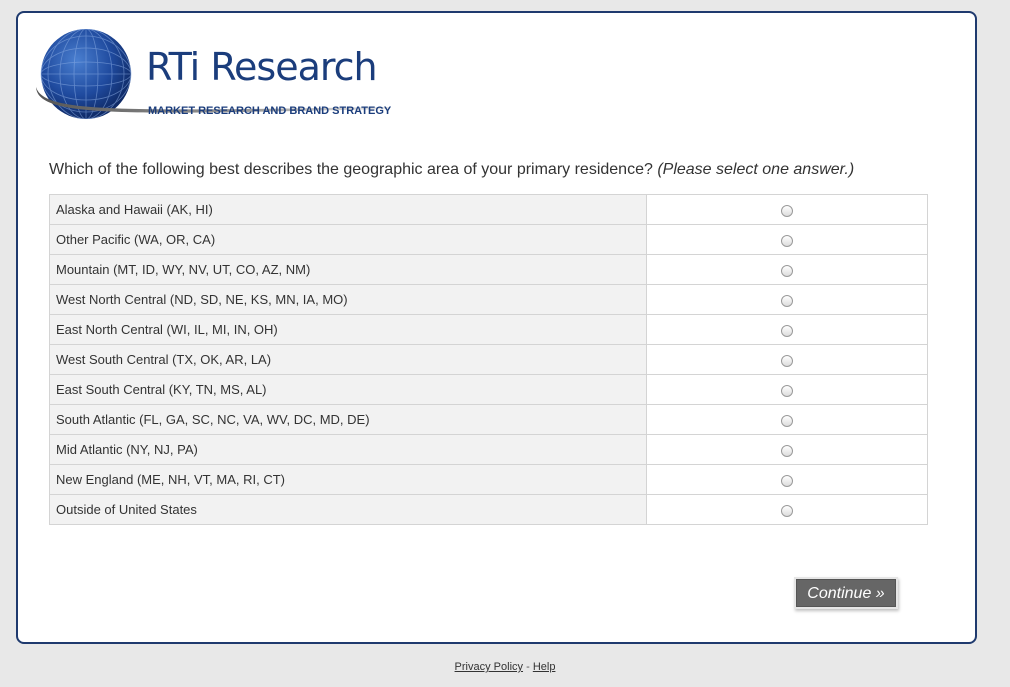 The image size is (1010, 687). What do you see at coordinates (348, 509) in the screenshot?
I see `option-label: Outside of United States` at bounding box center [348, 509].